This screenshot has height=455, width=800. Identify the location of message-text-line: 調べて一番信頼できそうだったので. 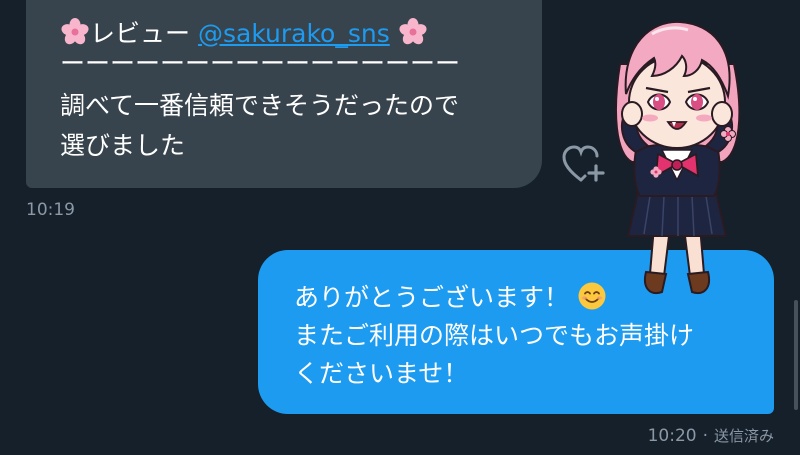
(260, 105).